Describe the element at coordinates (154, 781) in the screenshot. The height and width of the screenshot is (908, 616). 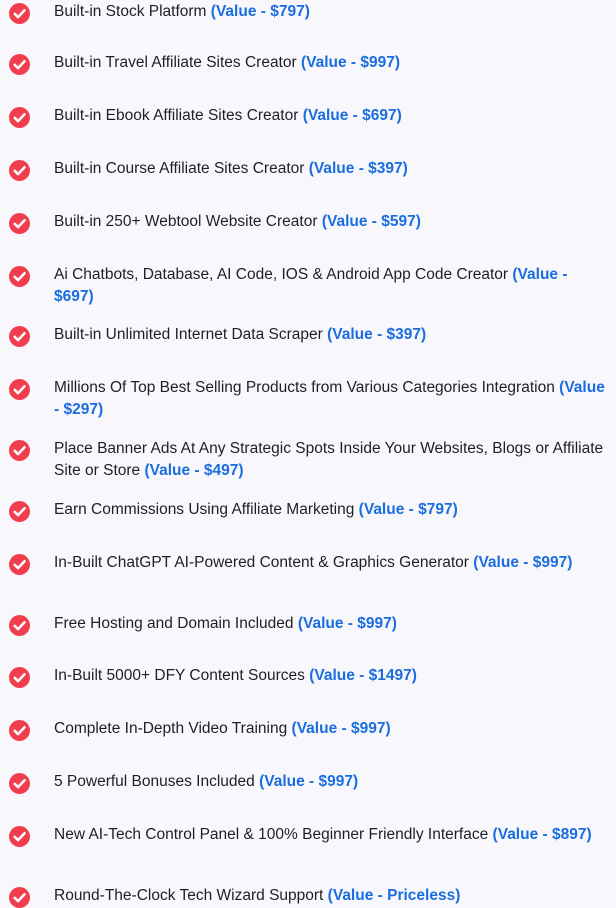
I see `feature-label: 5 Powerful Bonuses Included` at that location.